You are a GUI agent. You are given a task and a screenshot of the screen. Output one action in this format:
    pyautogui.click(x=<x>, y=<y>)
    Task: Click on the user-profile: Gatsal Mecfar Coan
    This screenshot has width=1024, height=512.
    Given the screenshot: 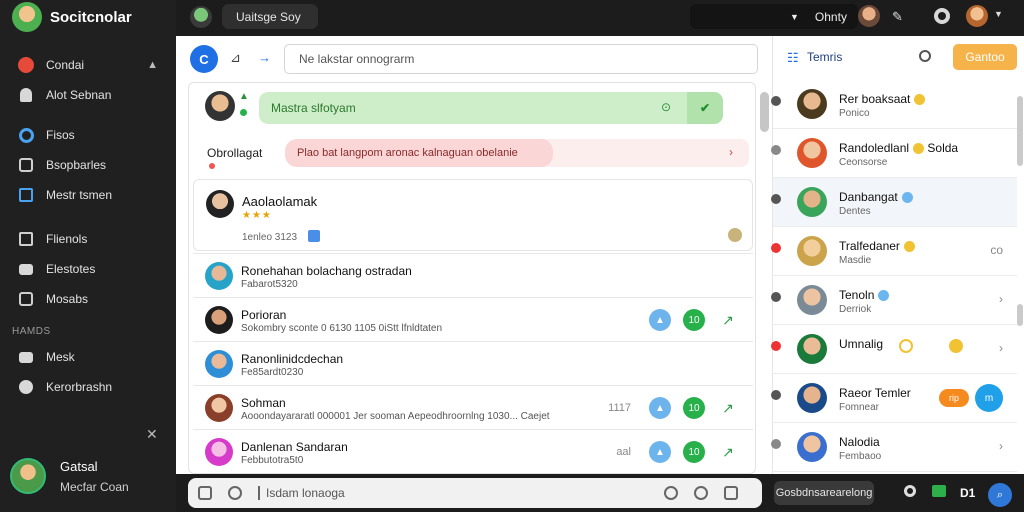 What is the action you would take?
    pyautogui.click(x=69, y=476)
    